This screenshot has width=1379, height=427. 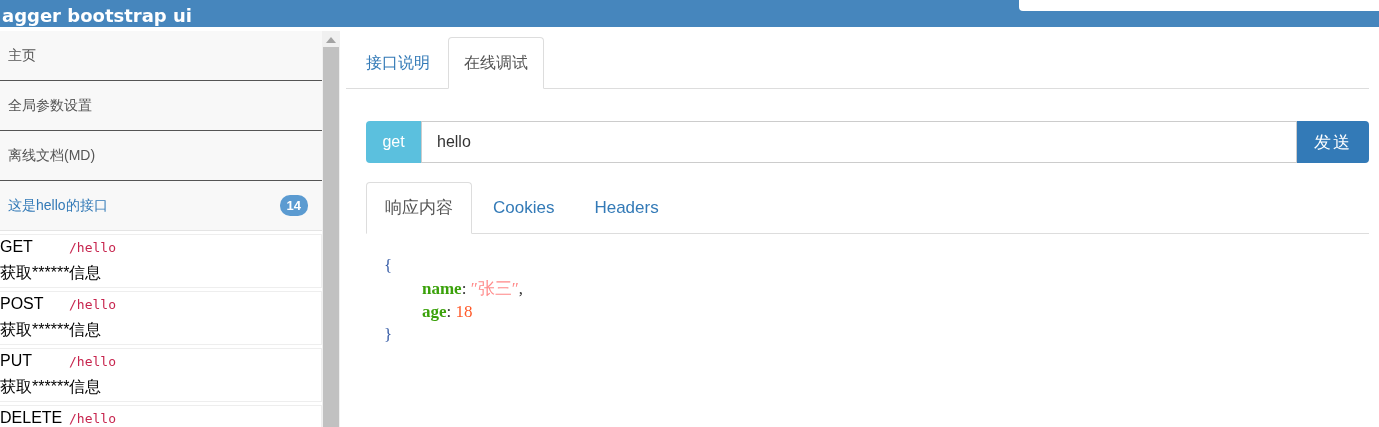 I want to click on menu-label: 离线文档(MD), so click(x=52, y=155).